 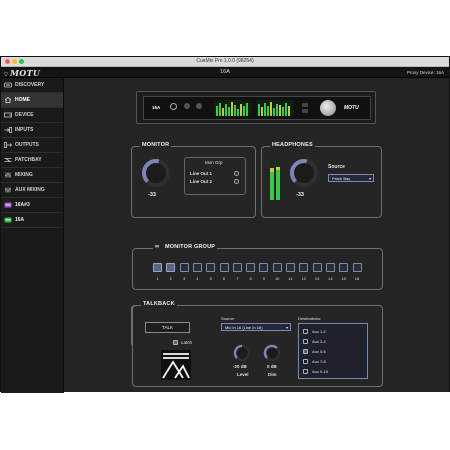 I want to click on headphones-meter-left, so click(x=272, y=179).